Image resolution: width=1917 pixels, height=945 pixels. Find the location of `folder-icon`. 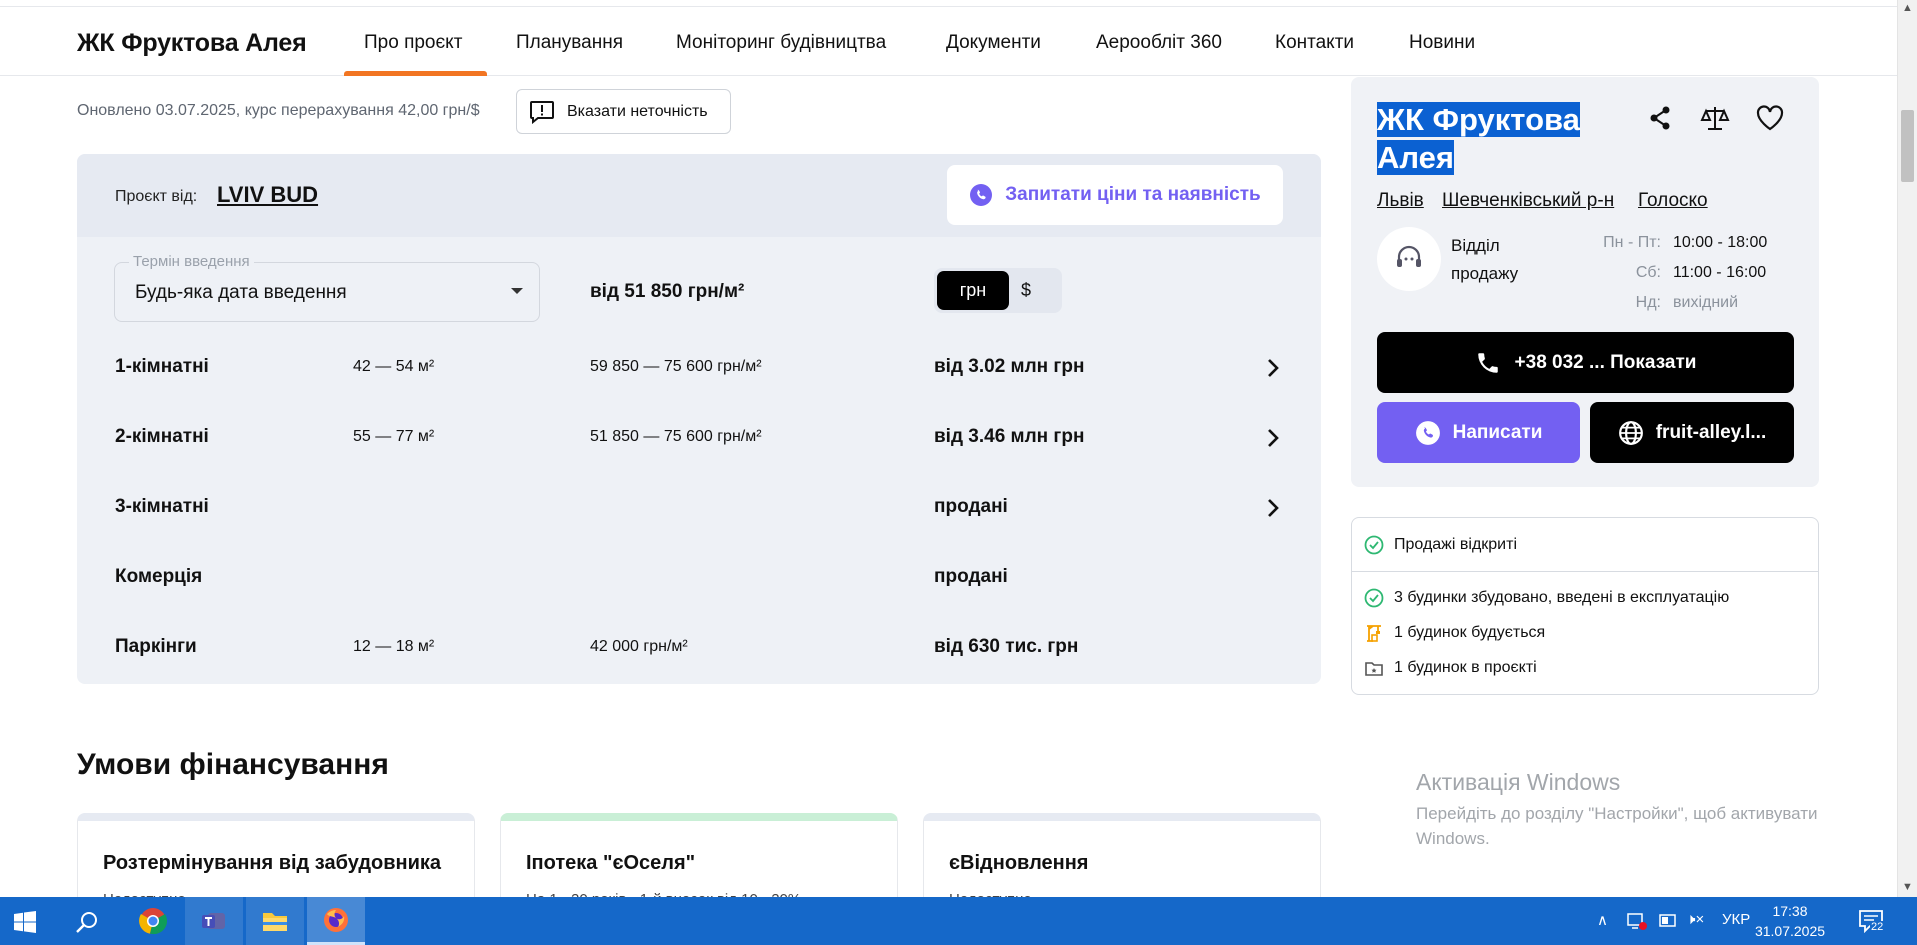

folder-icon is located at coordinates (1374, 669).